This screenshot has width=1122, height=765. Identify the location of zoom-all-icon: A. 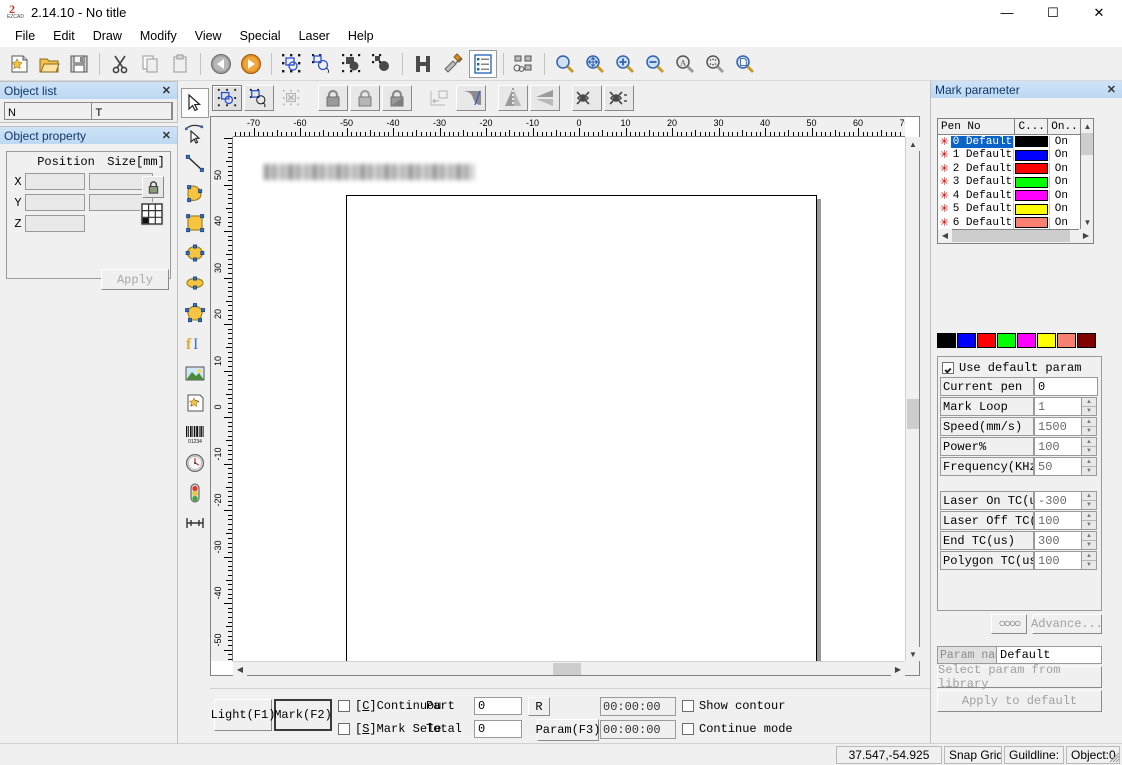
(685, 64).